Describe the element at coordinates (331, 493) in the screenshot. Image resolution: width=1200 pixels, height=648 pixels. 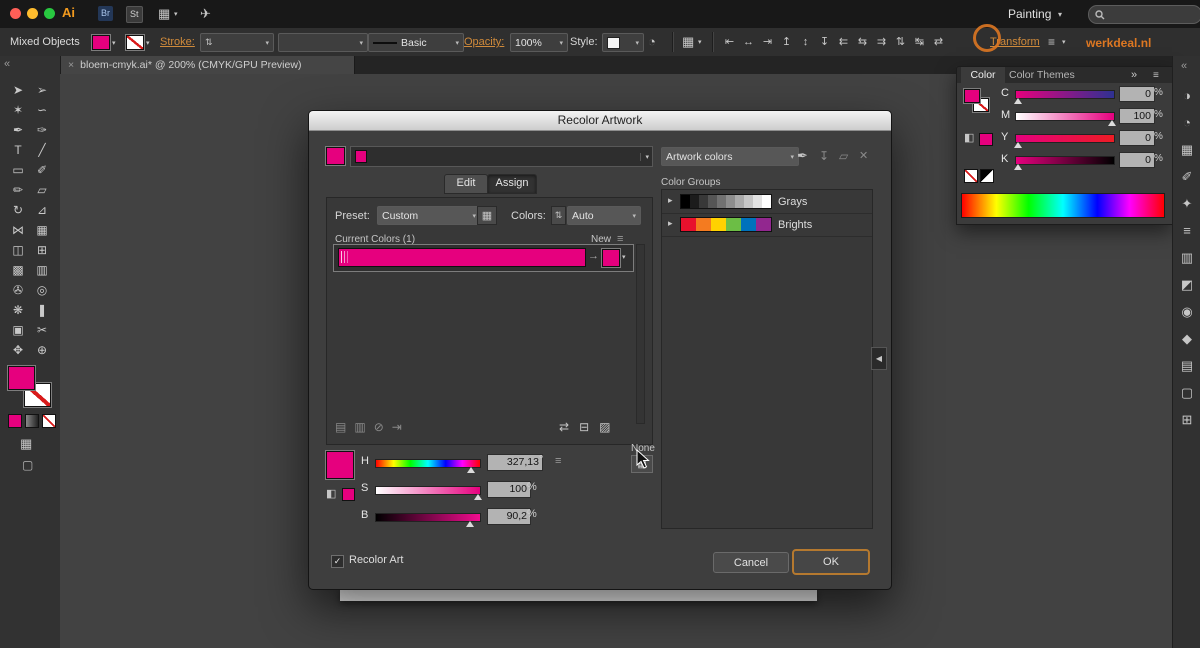
I see `hsb-gamut-cube-icon: ◧` at that location.